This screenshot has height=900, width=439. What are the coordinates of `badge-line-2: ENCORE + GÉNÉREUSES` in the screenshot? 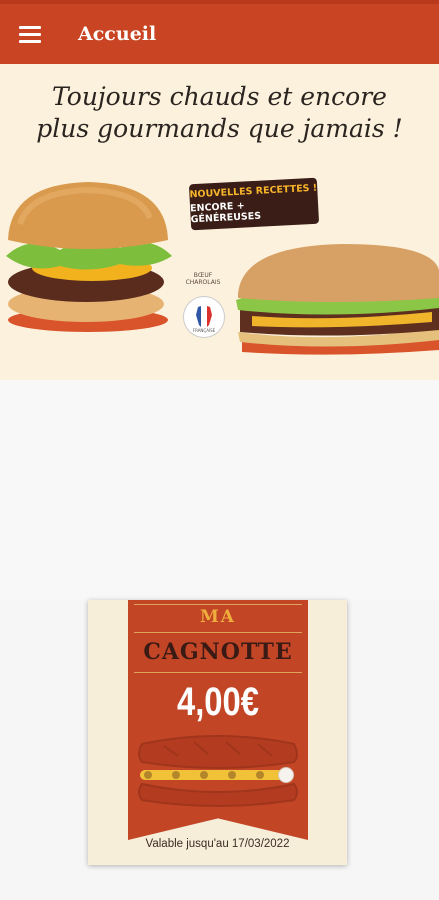 It's located at (225, 213).